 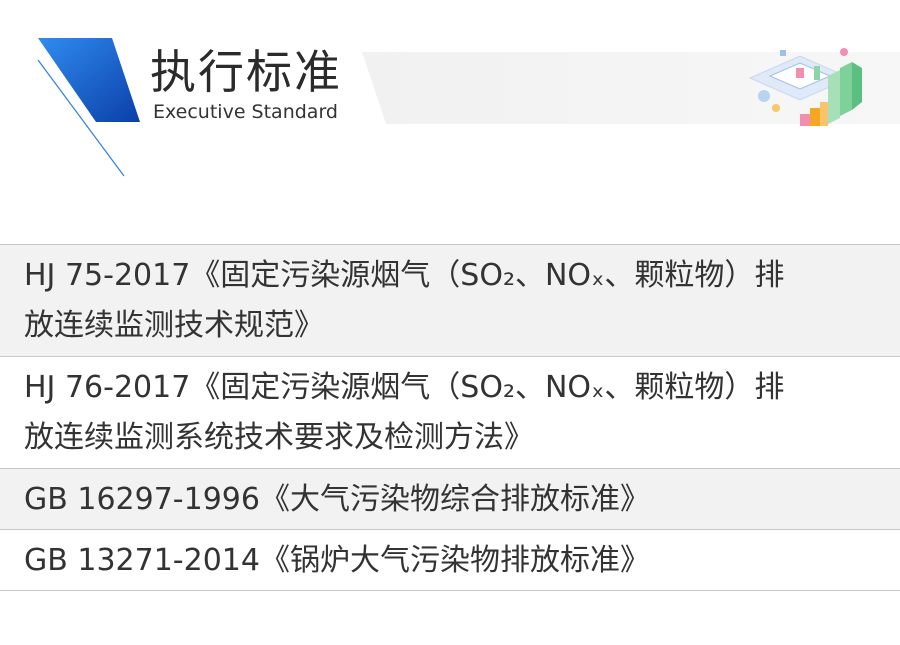 I want to click on page-subtitle: Executive Standard, so click(x=245, y=112).